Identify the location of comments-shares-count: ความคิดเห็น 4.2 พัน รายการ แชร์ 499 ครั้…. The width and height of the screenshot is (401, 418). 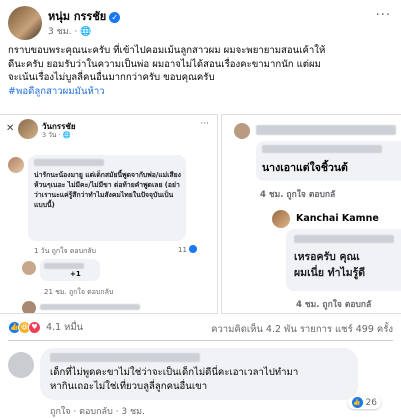
(302, 329).